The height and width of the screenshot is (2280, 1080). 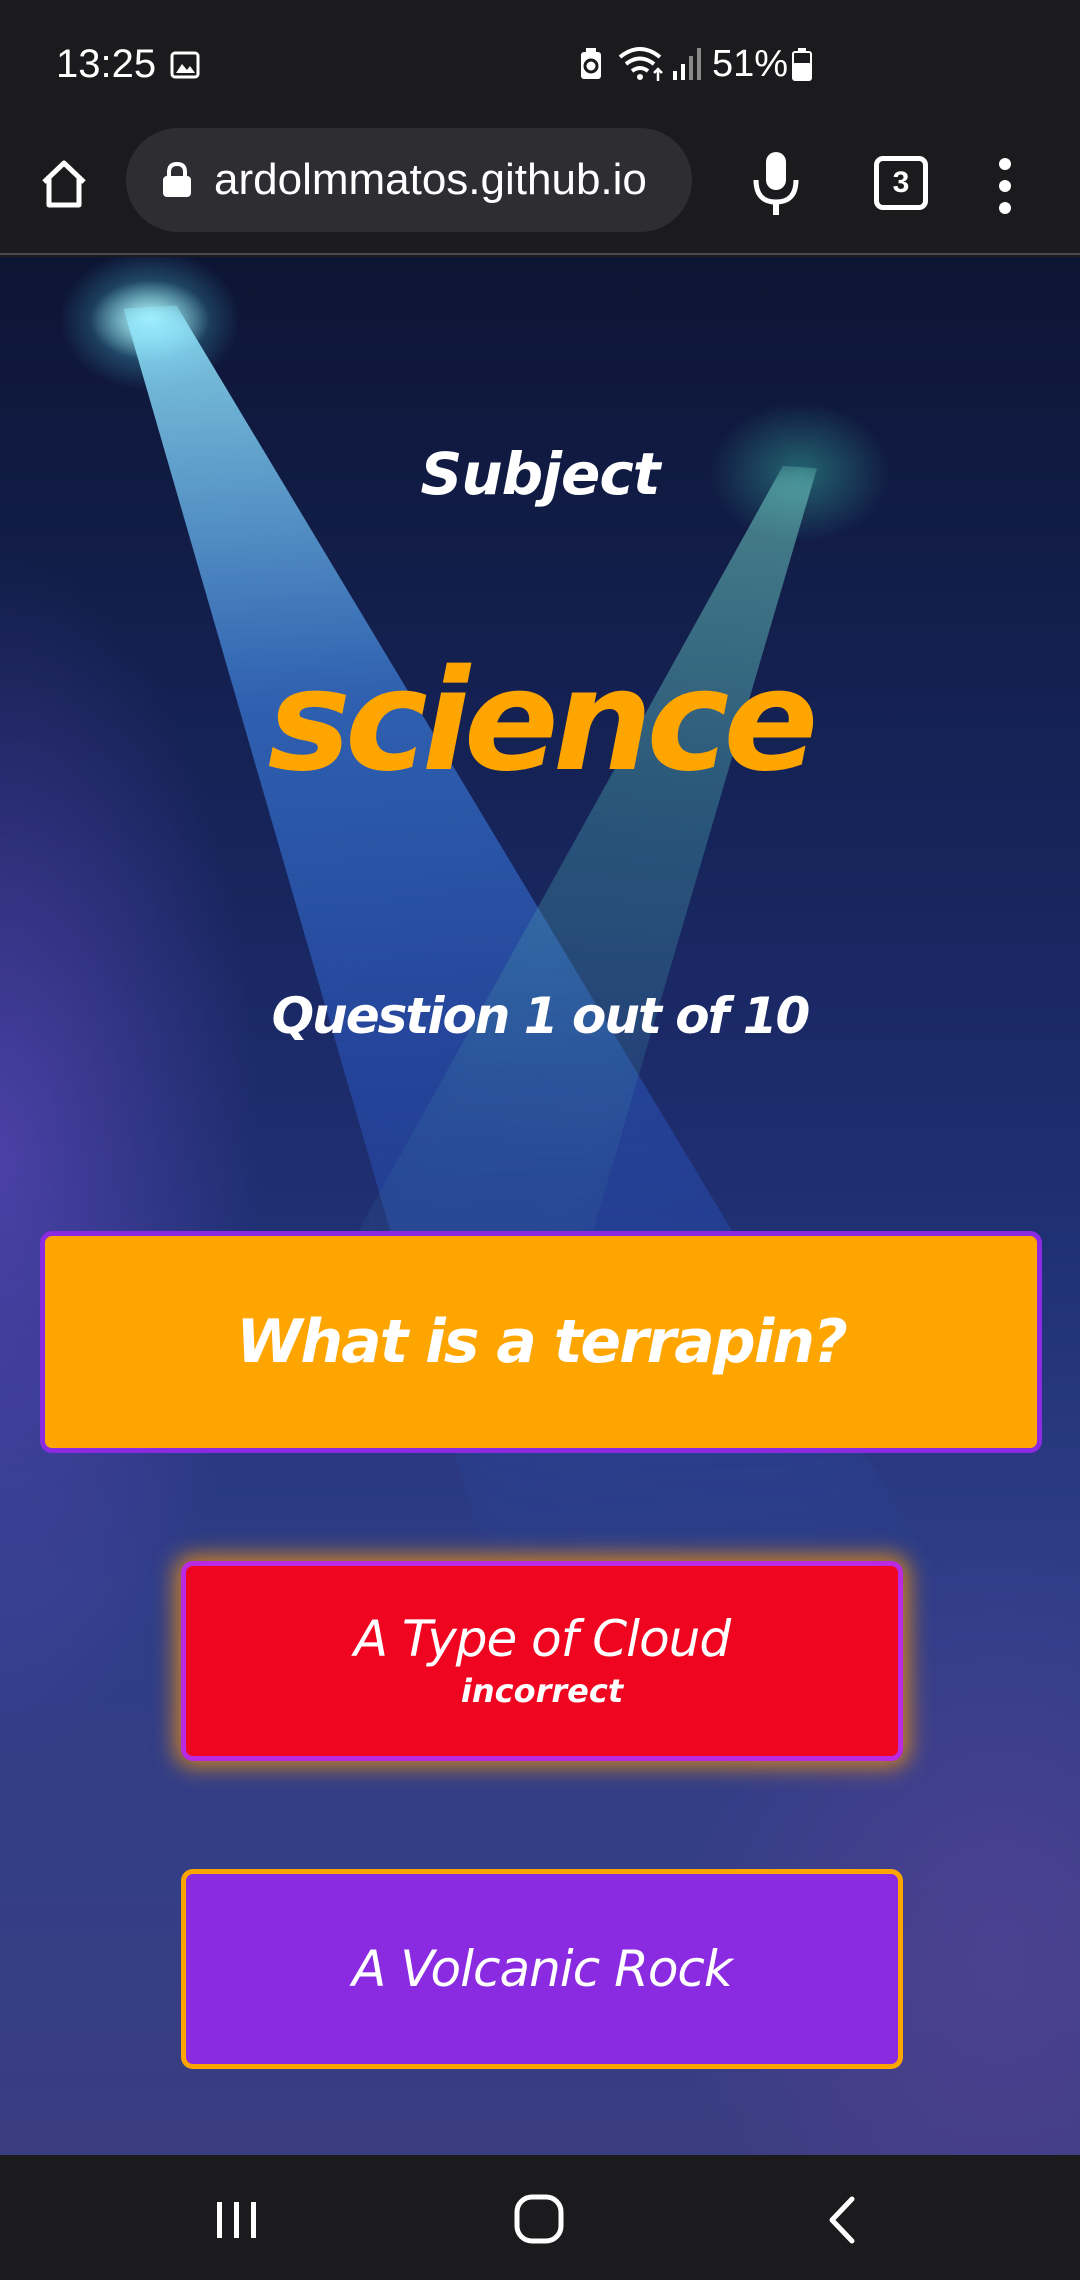 I want to click on browser-home-button, so click(x=64, y=184).